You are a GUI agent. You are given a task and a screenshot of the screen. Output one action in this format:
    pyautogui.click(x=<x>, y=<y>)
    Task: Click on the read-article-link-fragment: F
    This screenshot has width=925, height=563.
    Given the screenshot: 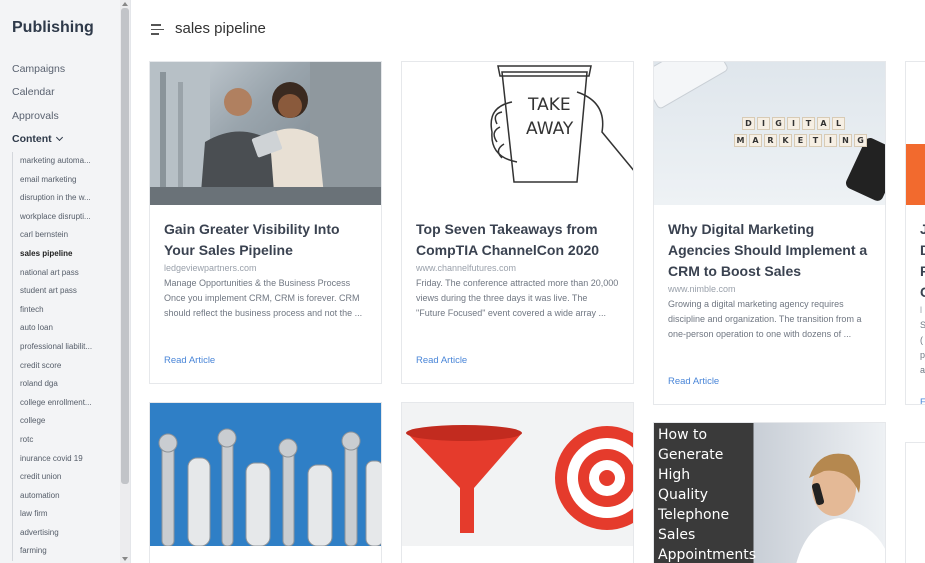 What is the action you would take?
    pyautogui.click(x=922, y=400)
    